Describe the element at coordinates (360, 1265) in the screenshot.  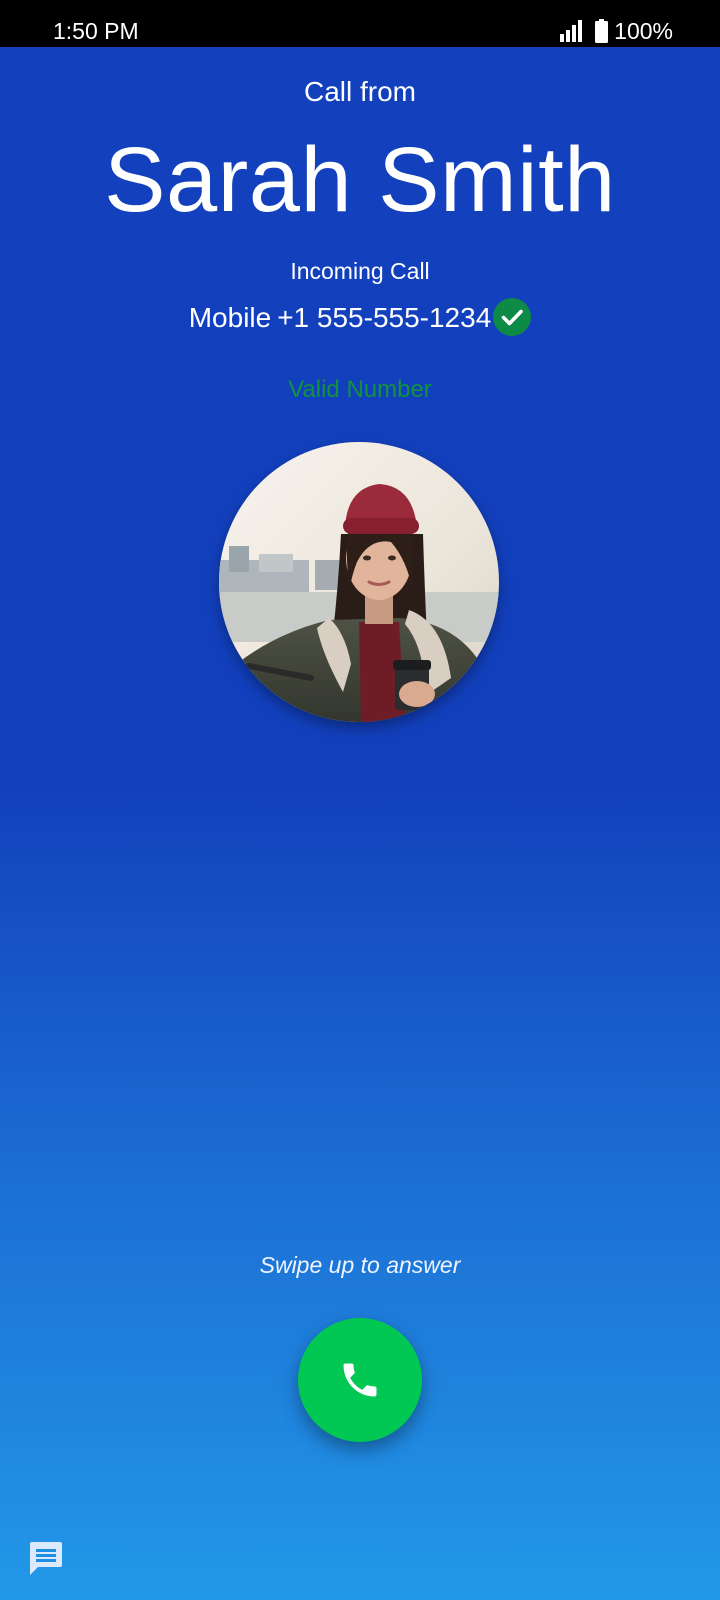
I see `swipe-hint: Swipe up to answer` at that location.